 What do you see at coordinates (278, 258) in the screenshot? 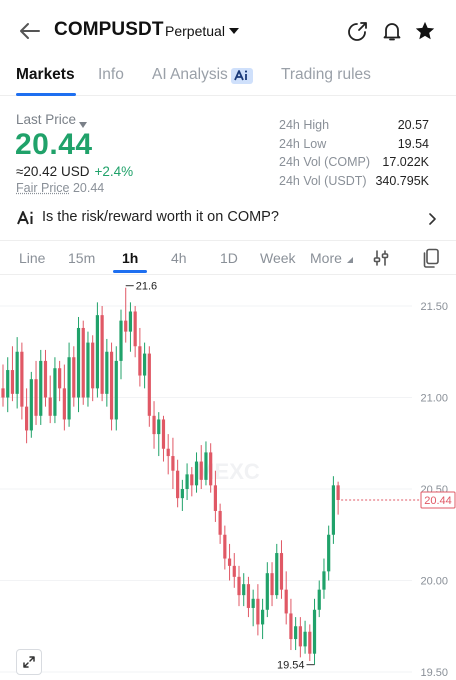
I see `interval-week: Week` at bounding box center [278, 258].